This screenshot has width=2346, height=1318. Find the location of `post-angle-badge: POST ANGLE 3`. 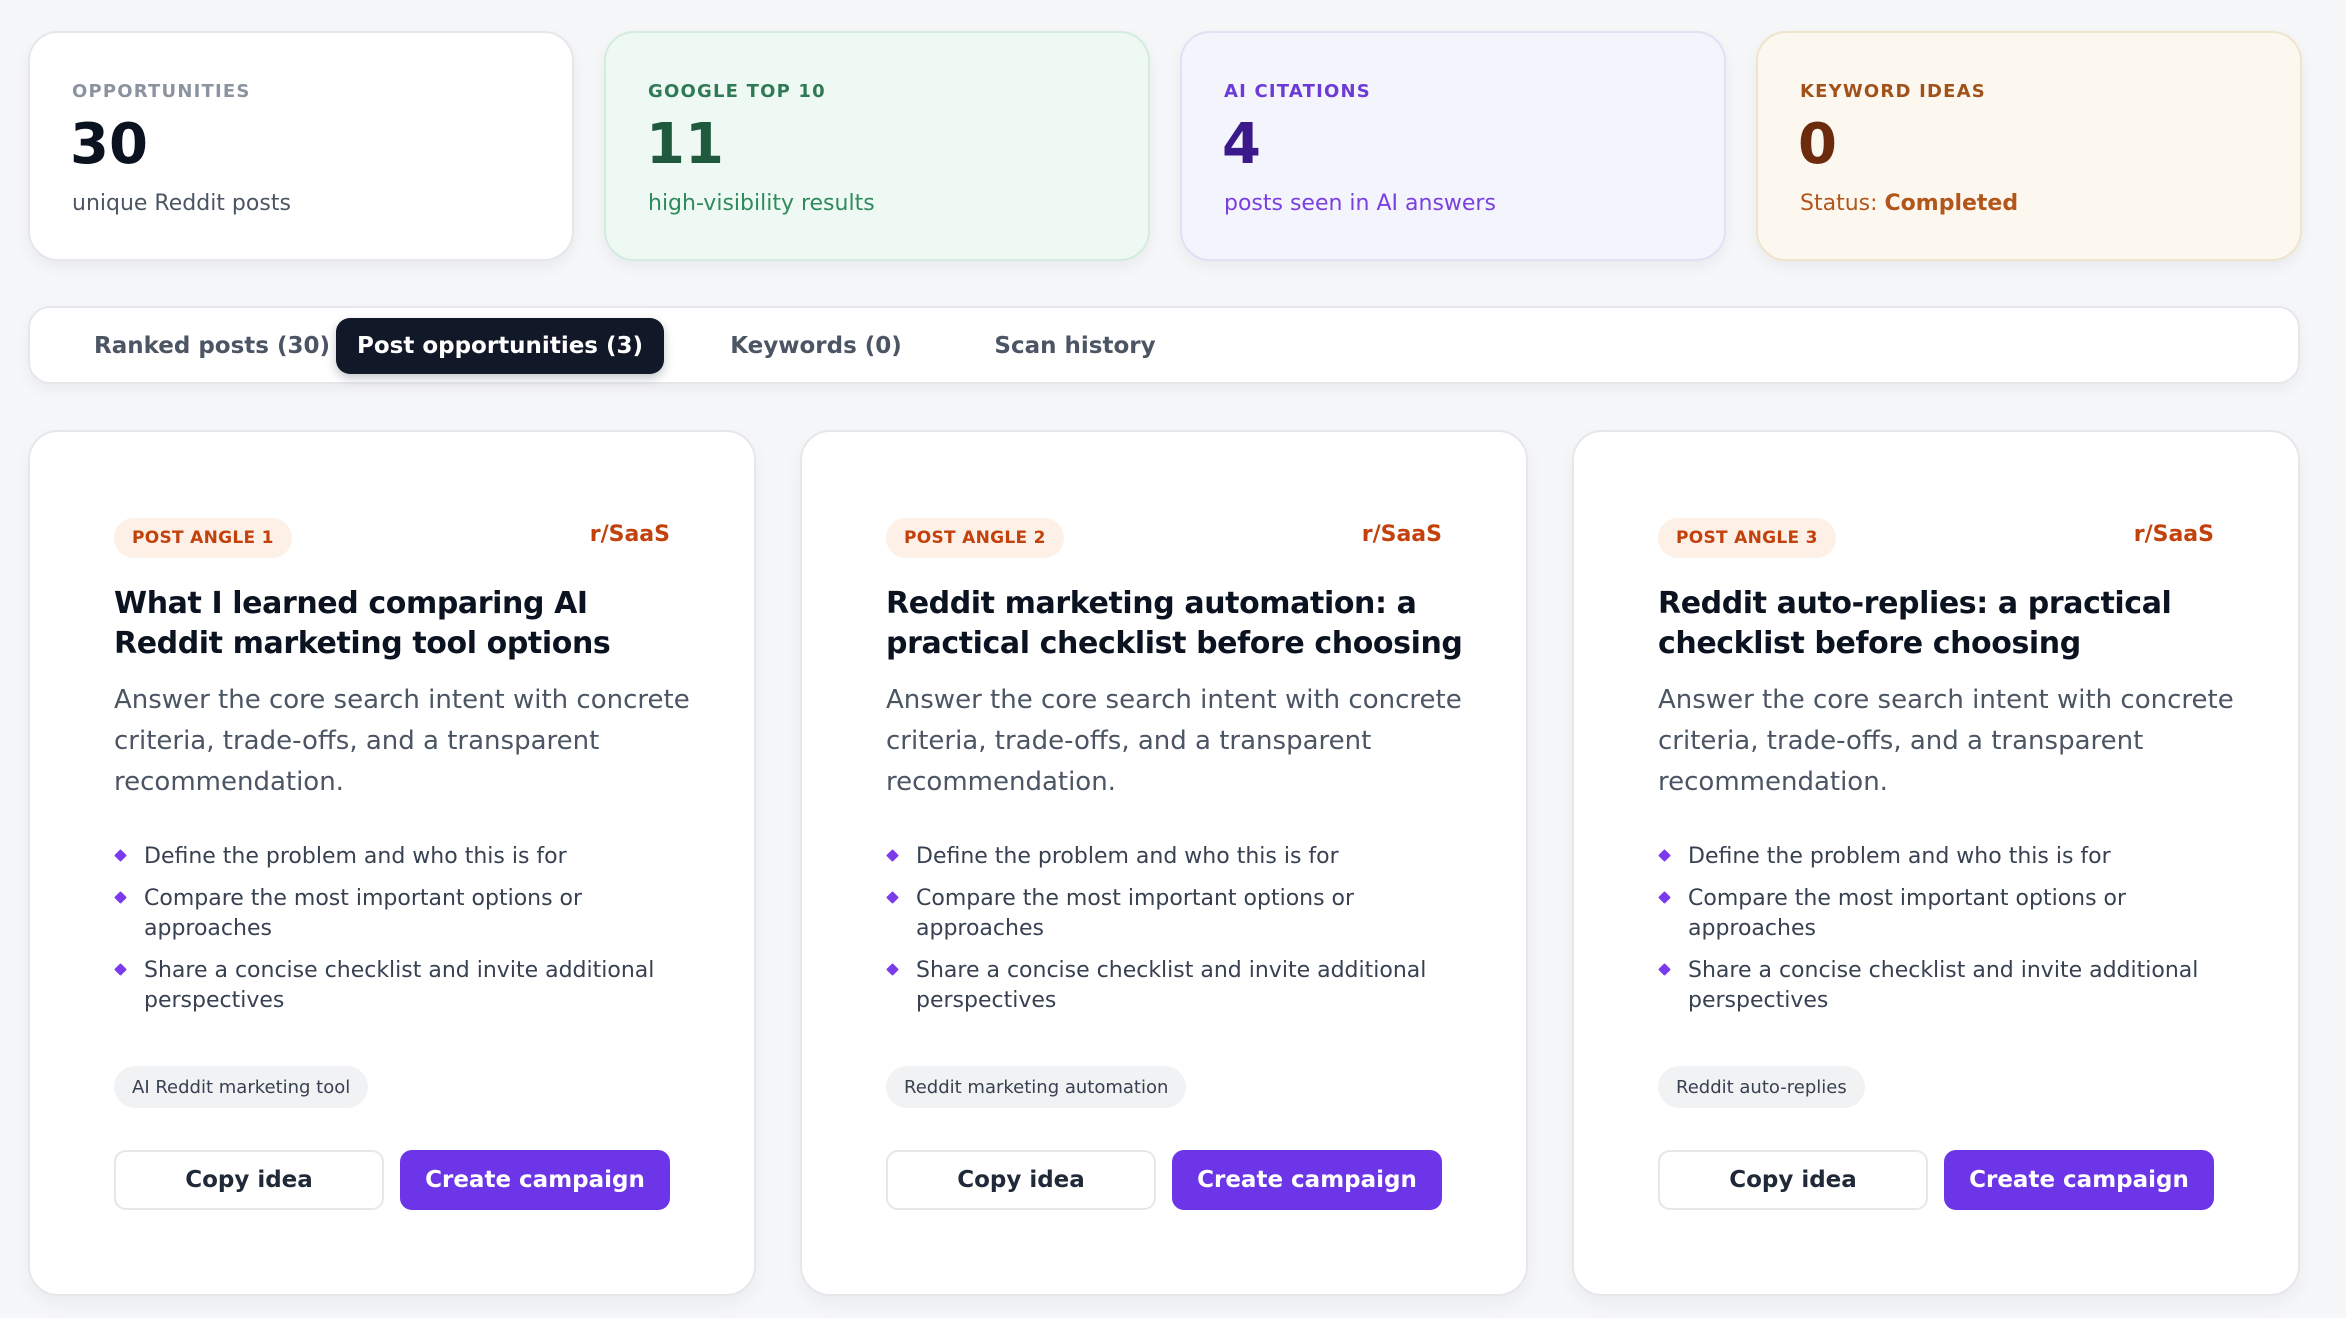

post-angle-badge: POST ANGLE 3 is located at coordinates (1747, 538).